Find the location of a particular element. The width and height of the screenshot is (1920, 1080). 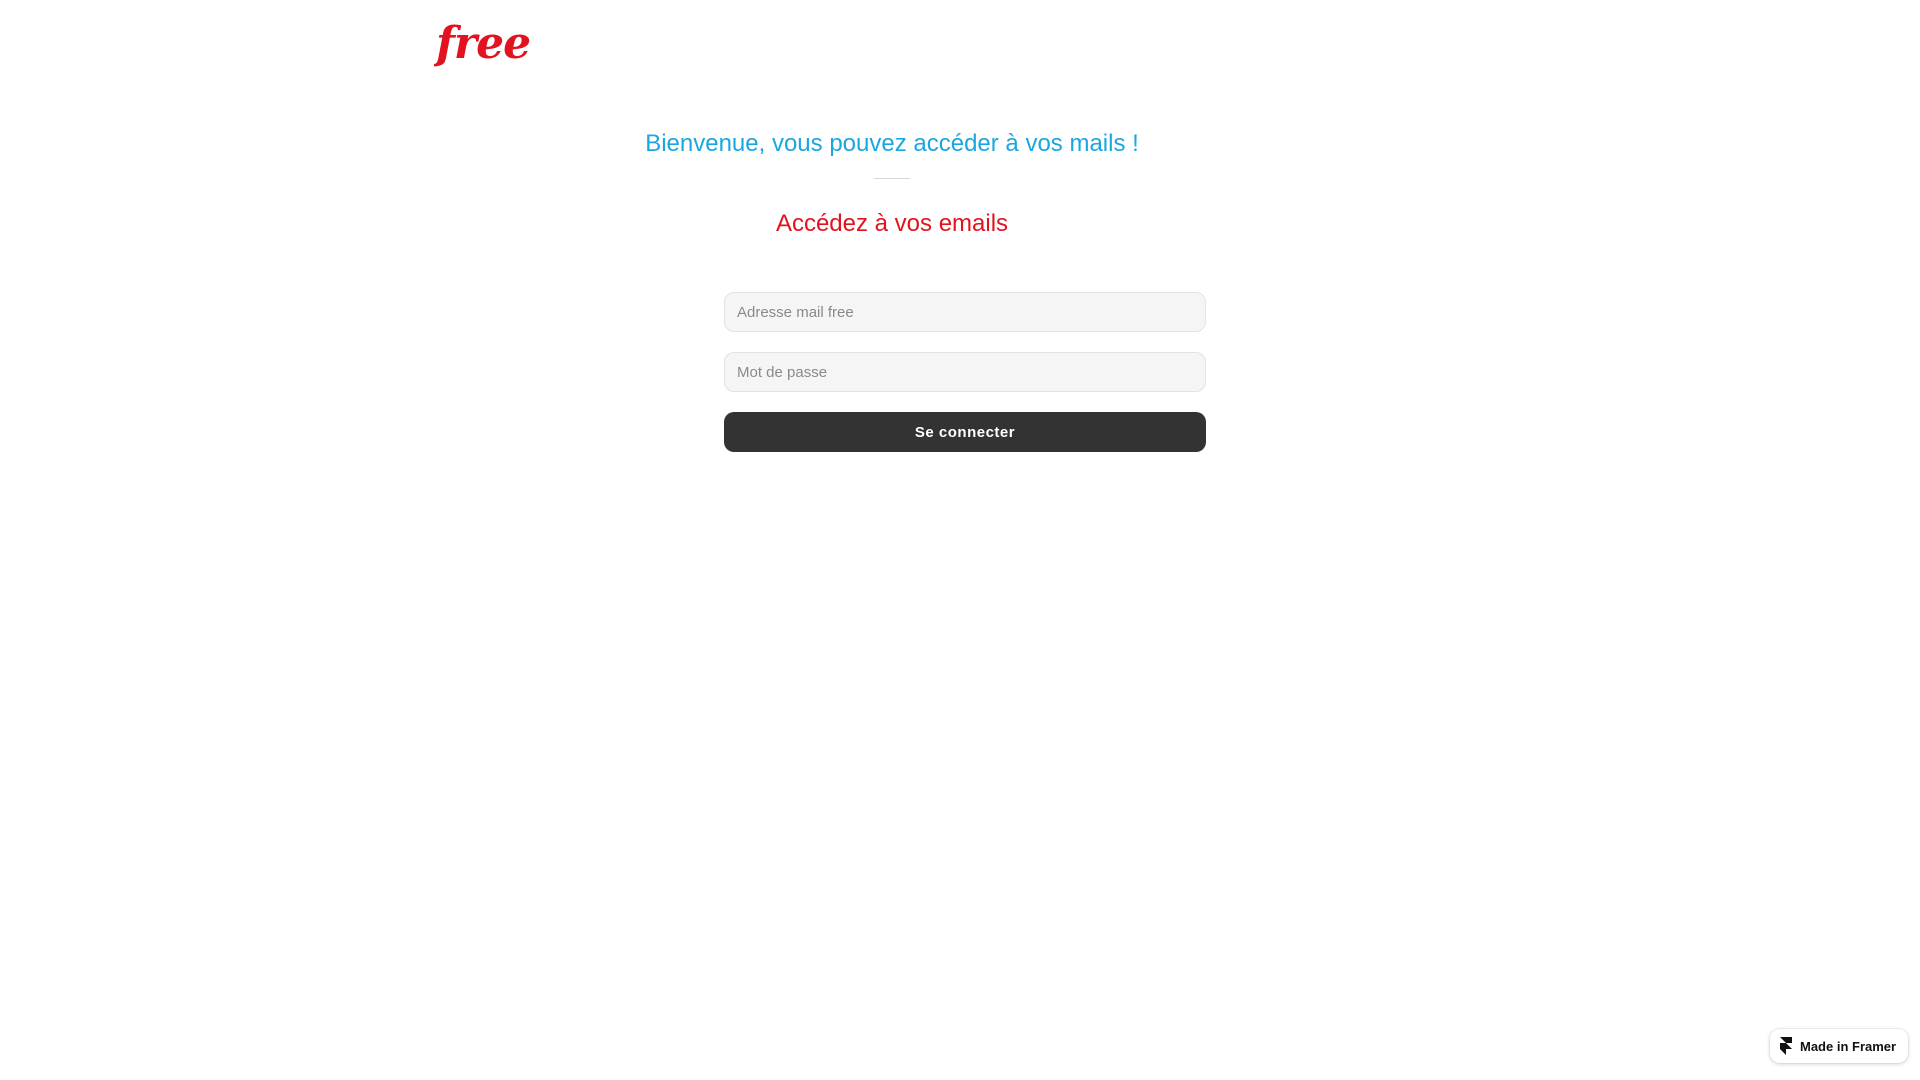

page-subtitle: Accédez à vos emails is located at coordinates (892, 223).